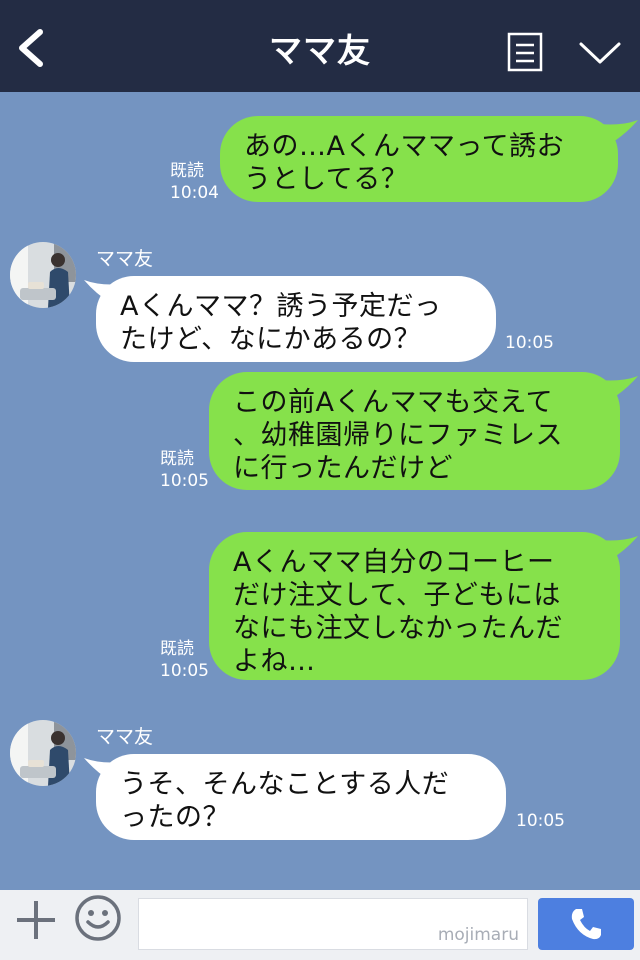  Describe the element at coordinates (343, 468) in the screenshot. I see `message-line: に行ったんだけど` at that location.